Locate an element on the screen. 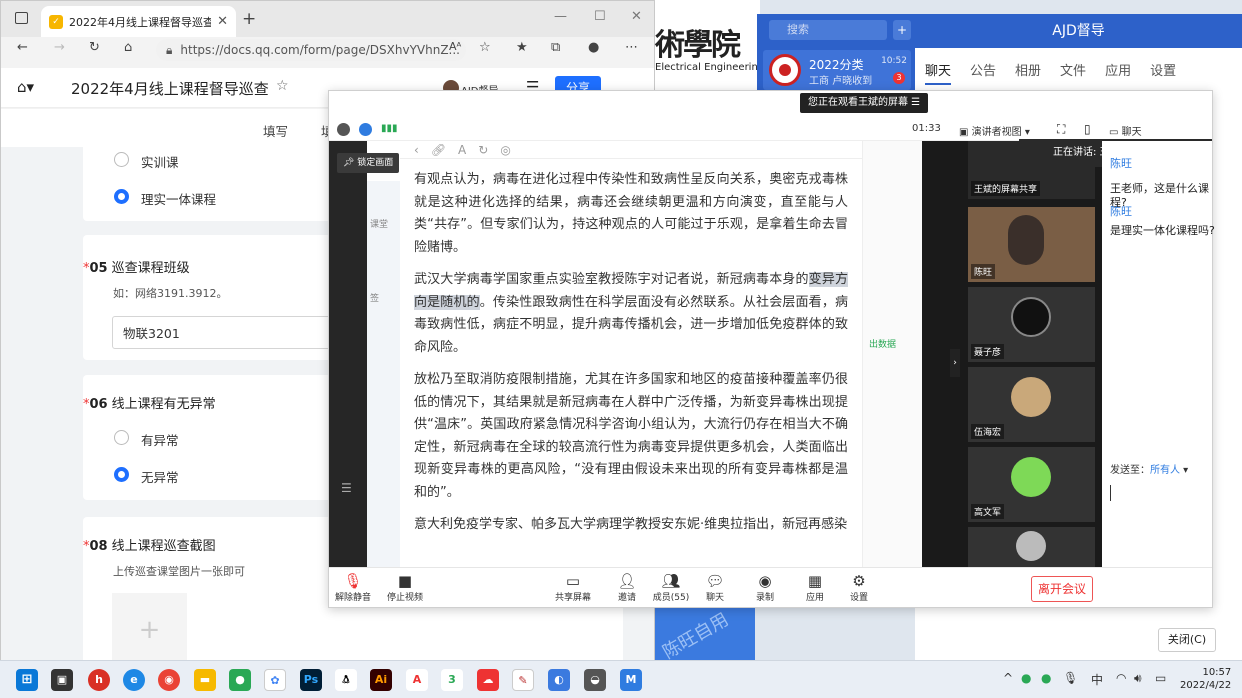 This screenshot has height=698, width=1242. more-menu-icon: ⋯ is located at coordinates (631, 47).